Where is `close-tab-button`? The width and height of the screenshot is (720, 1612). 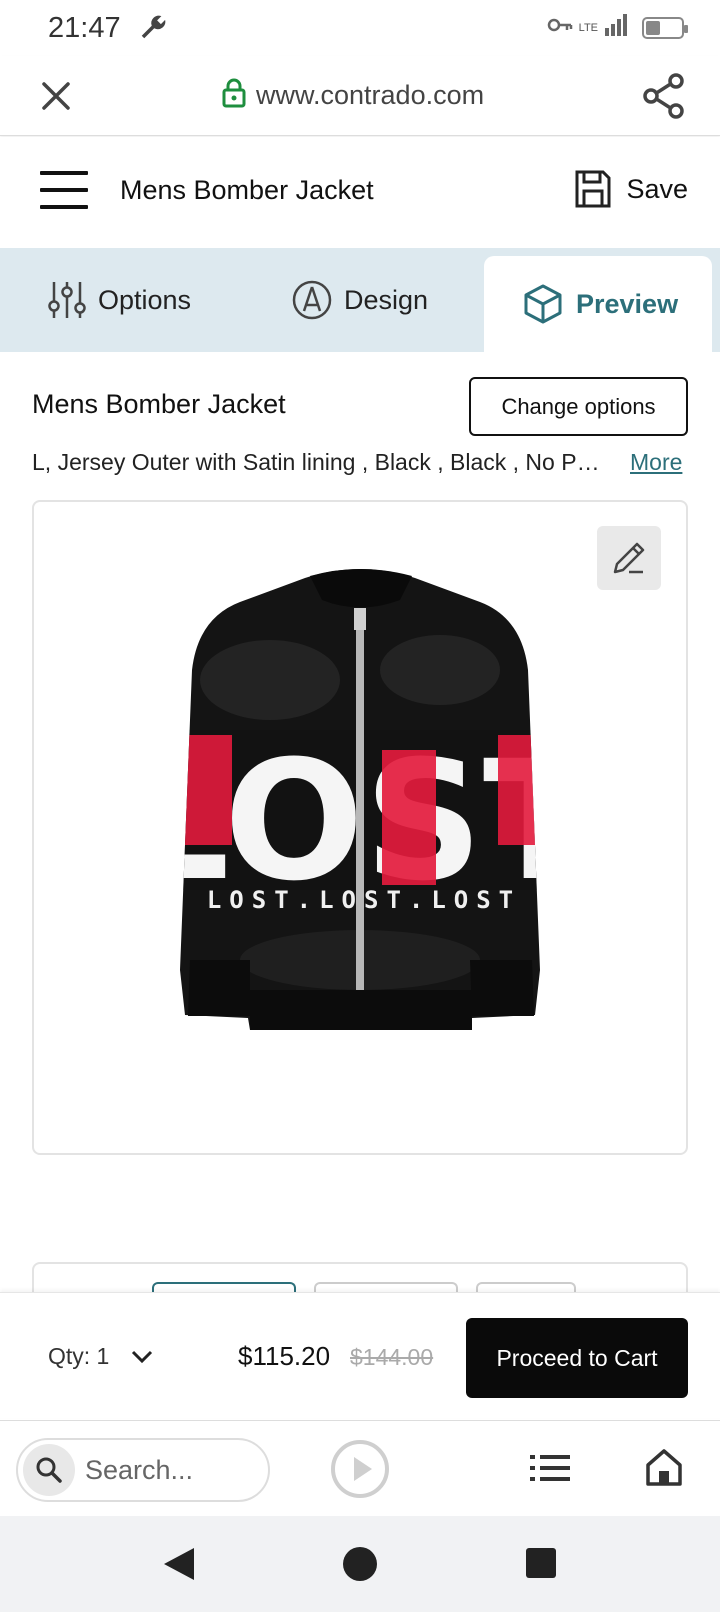 close-tab-button is located at coordinates (56, 96).